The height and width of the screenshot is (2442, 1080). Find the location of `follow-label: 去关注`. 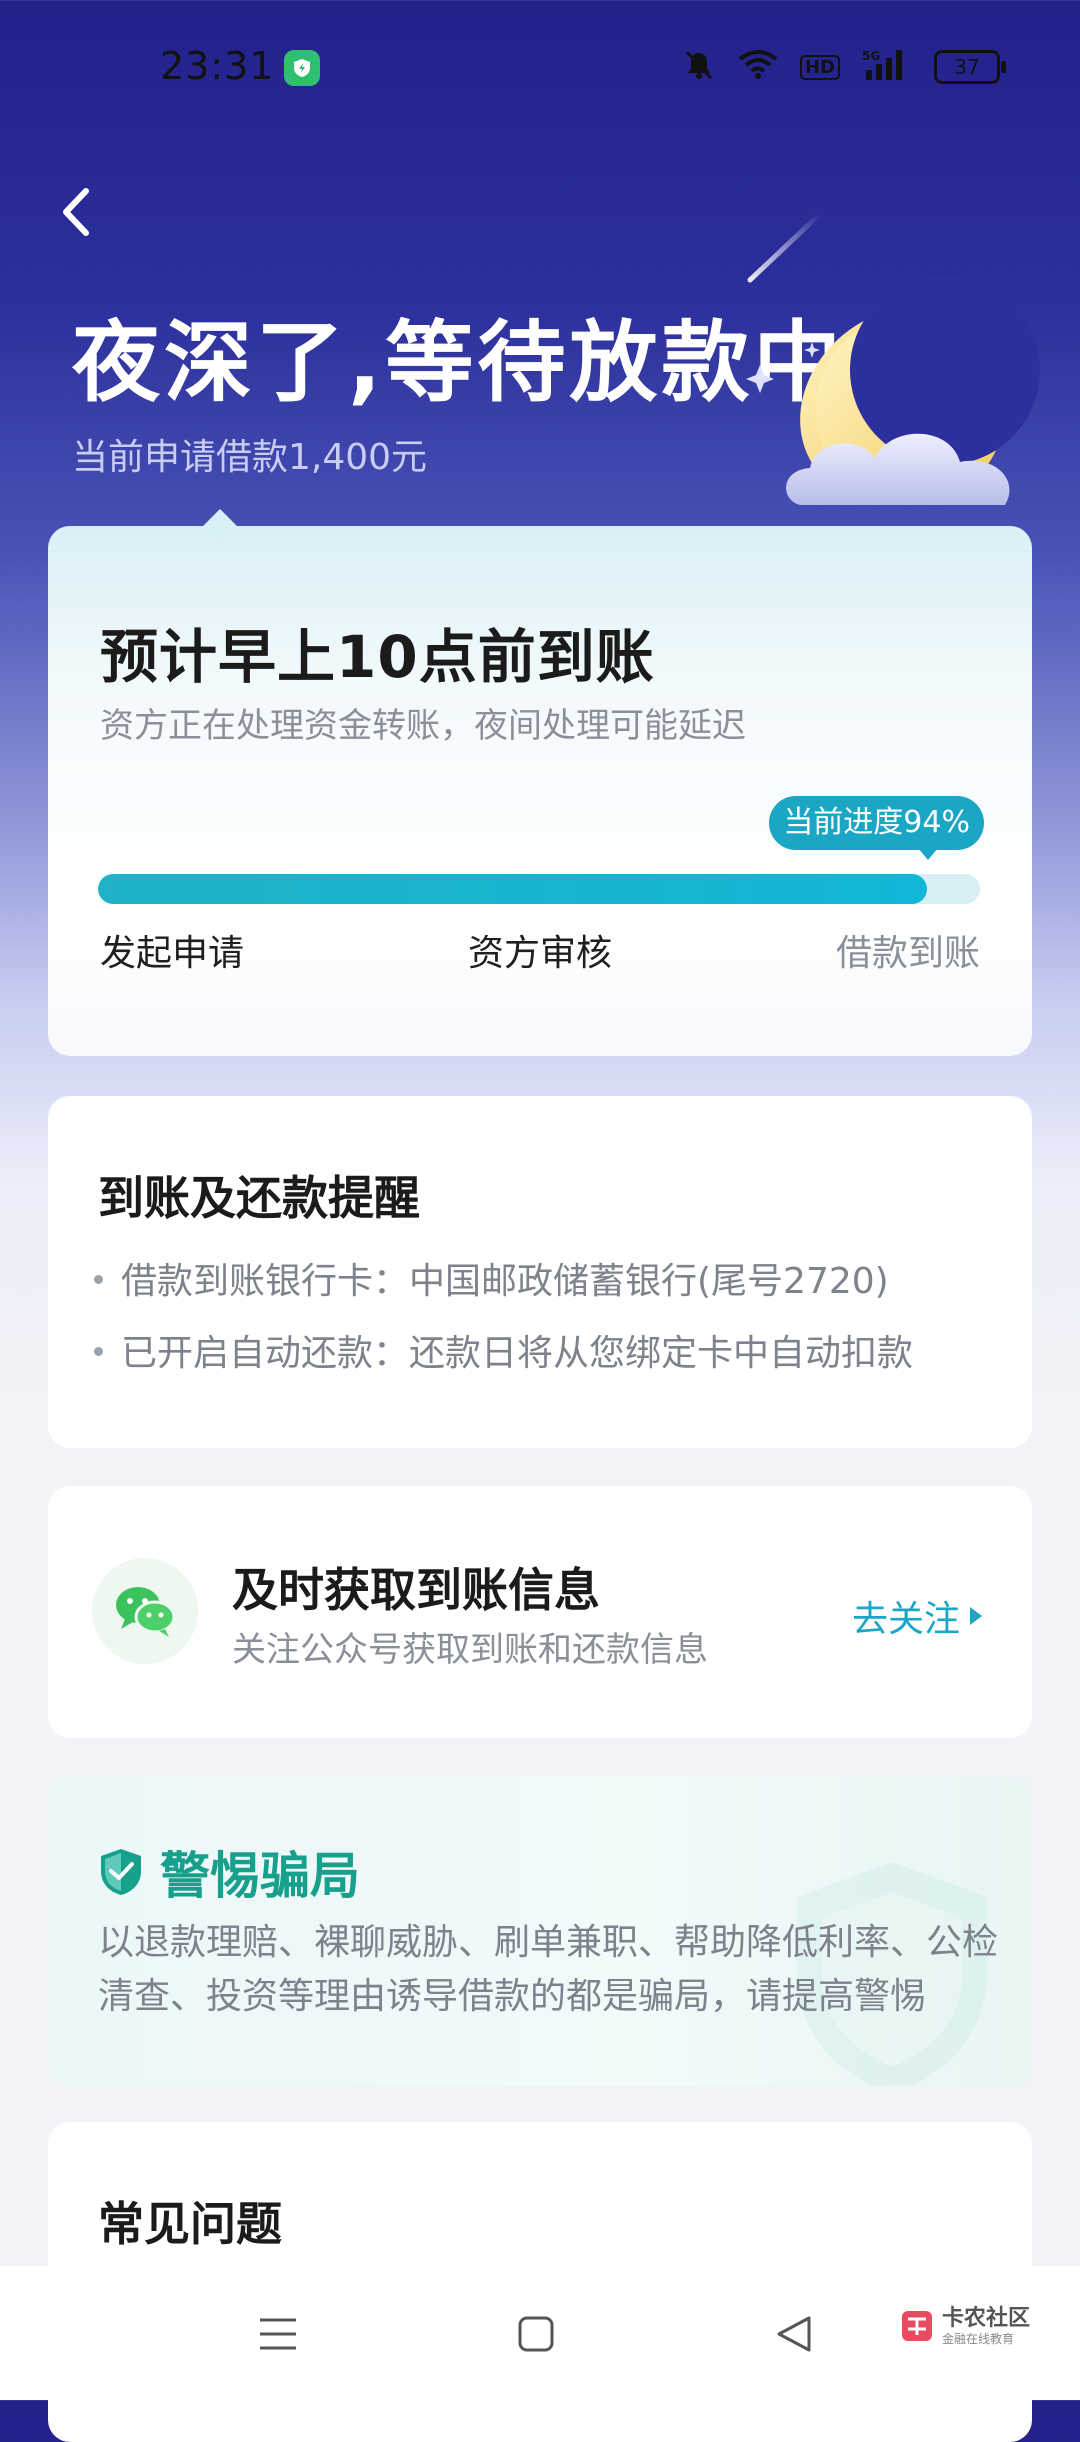

follow-label: 去关注 is located at coordinates (905, 1619).